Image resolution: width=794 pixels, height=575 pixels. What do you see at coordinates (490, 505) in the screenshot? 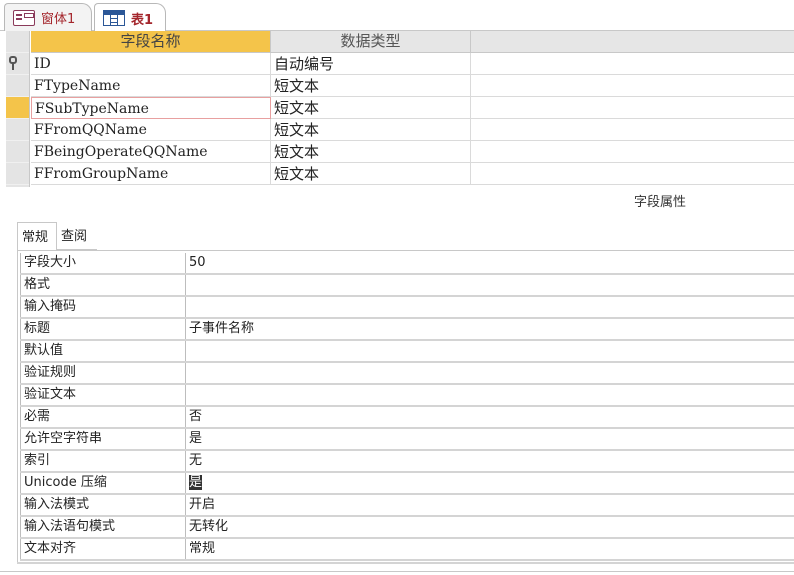
I see `property-value: 开启` at bounding box center [490, 505].